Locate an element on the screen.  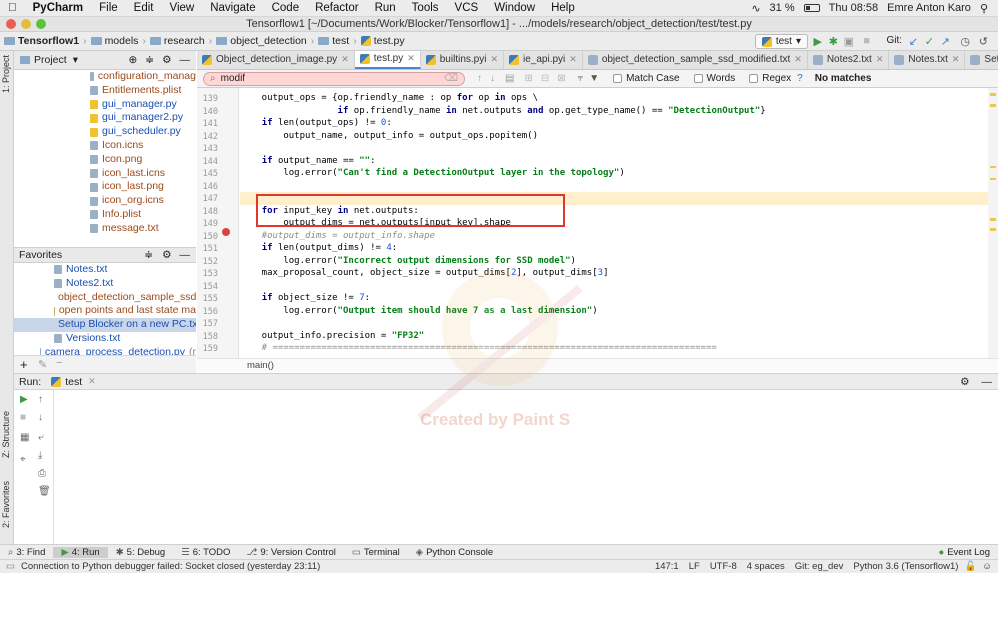
editor-error-stripe is located at coordinates (993, 223).